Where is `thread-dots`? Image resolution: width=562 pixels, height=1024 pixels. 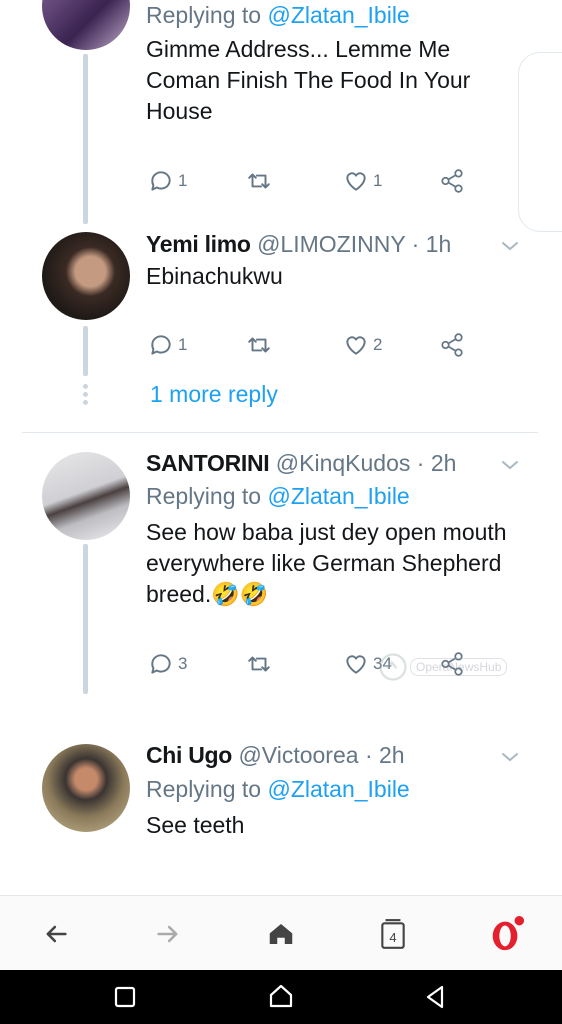
thread-dots is located at coordinates (85, 394).